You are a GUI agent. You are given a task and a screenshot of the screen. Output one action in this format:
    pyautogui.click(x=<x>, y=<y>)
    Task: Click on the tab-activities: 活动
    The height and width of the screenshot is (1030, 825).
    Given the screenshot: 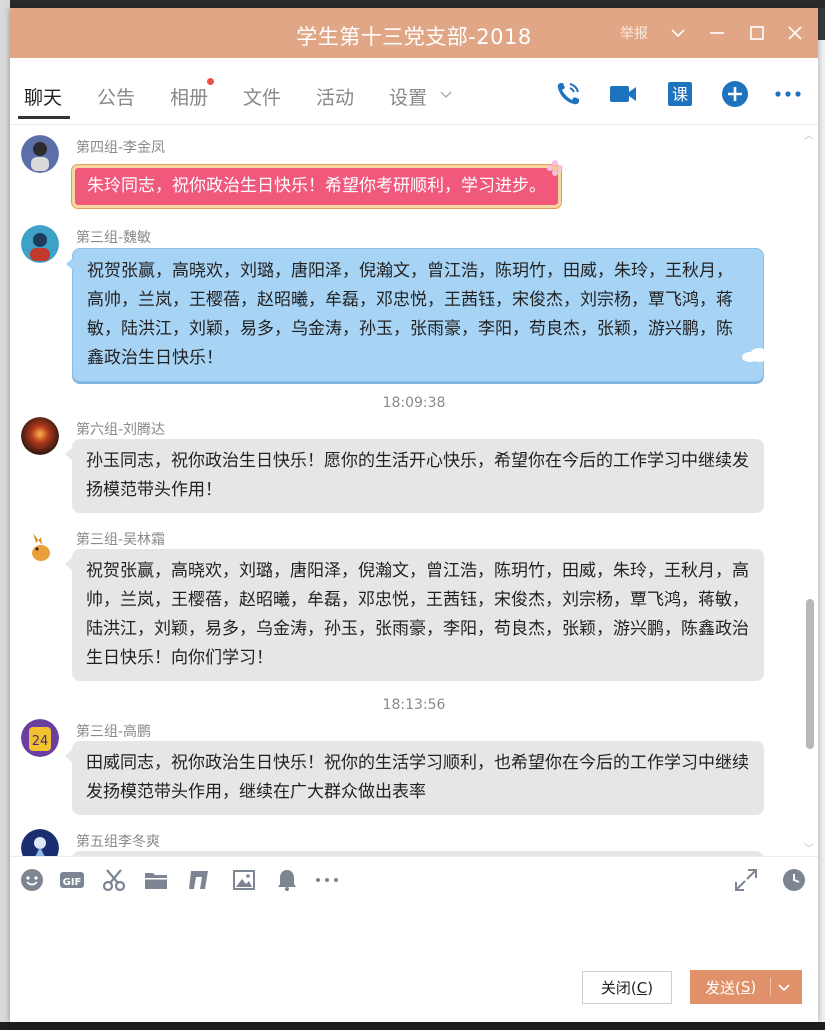 What is the action you would take?
    pyautogui.click(x=335, y=96)
    